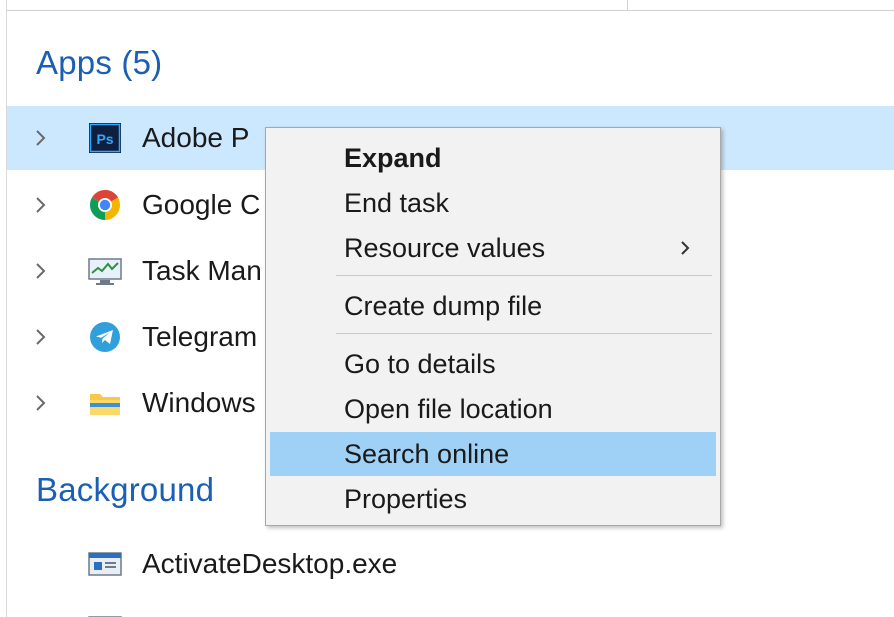  Describe the element at coordinates (427, 453) in the screenshot. I see `menu-item-label: Search online` at that location.